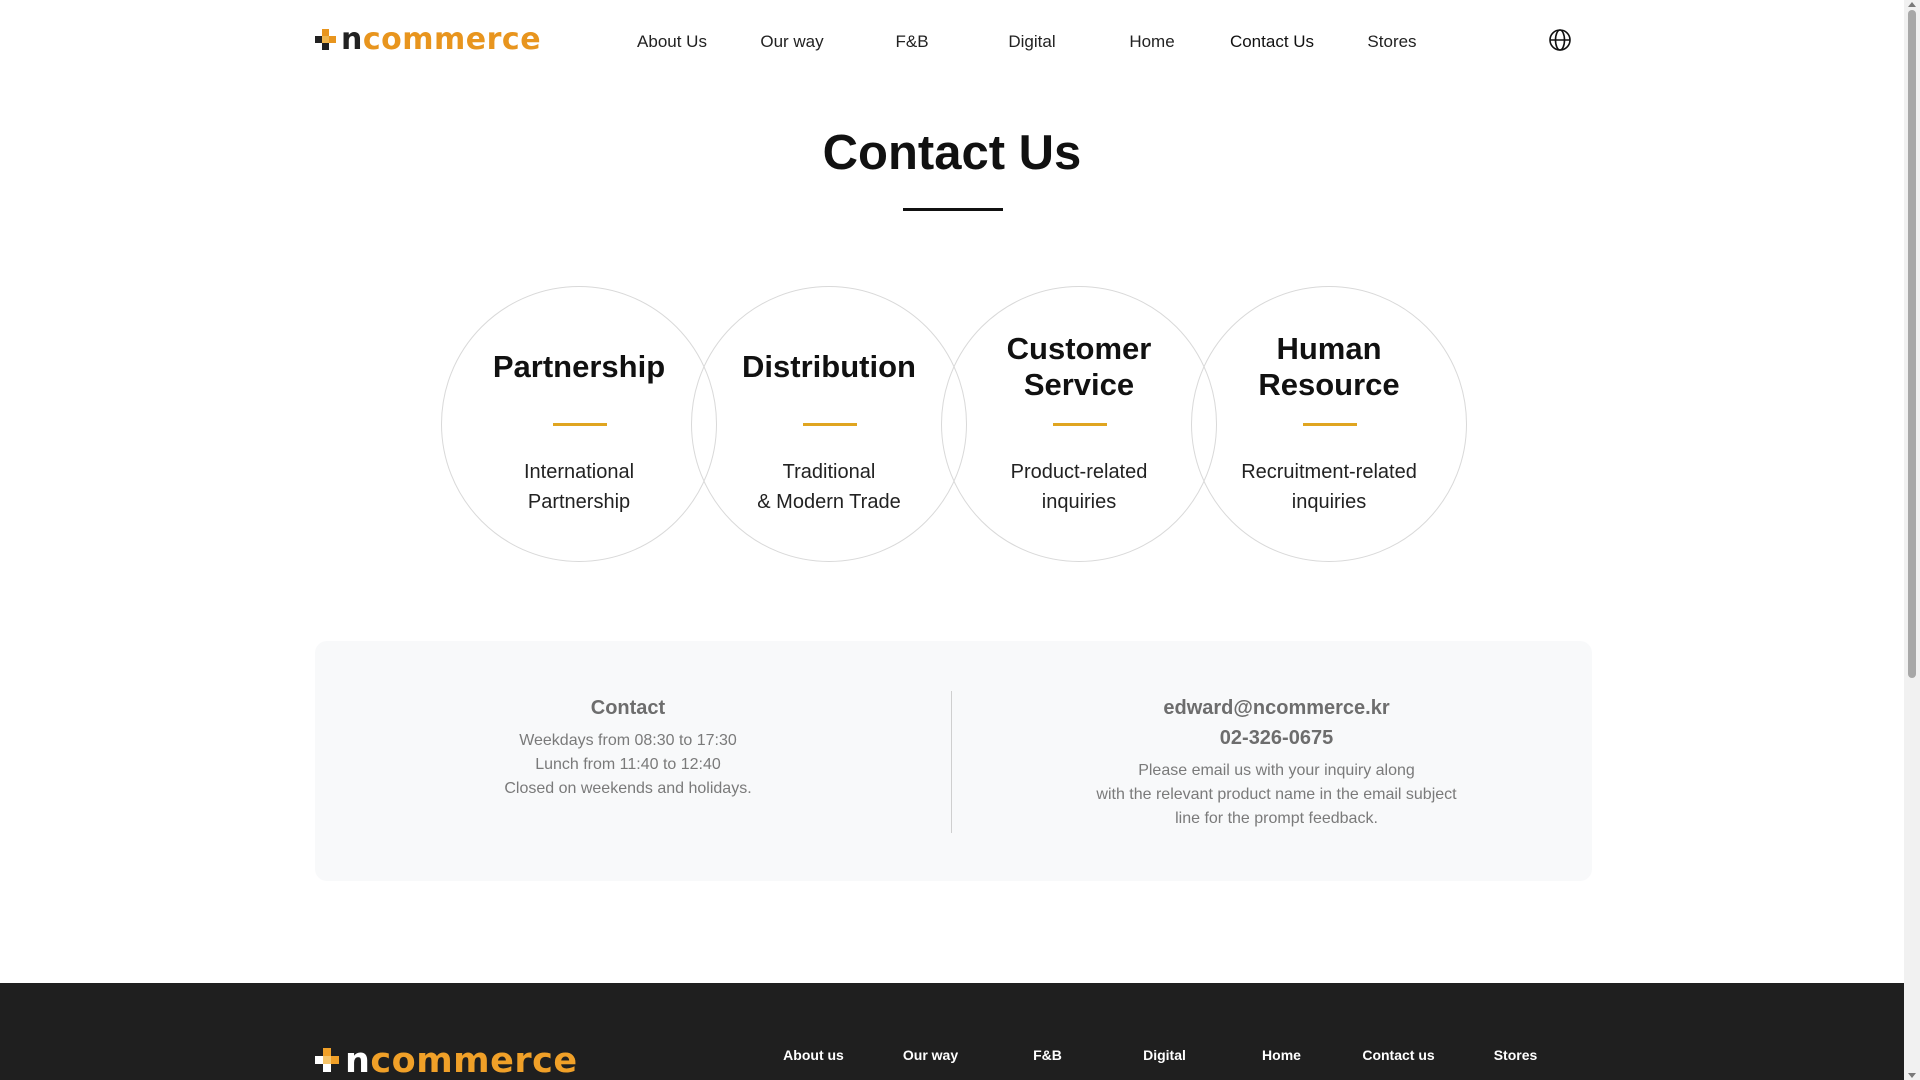 The image size is (1920, 1080). I want to click on panel-divider, so click(951, 762).